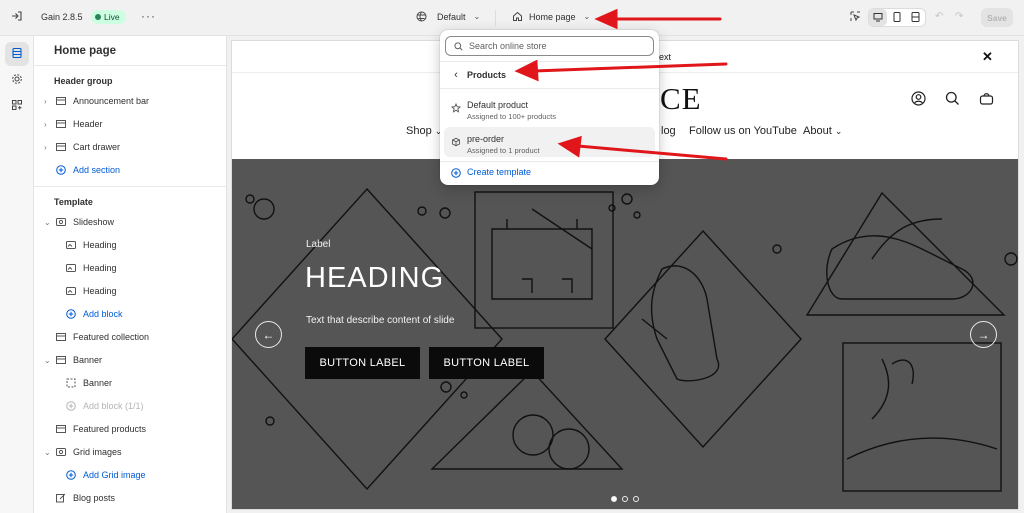 The image size is (1024, 513). What do you see at coordinates (362, 363) in the screenshot?
I see `slide-button-1: BUTTON LABEL` at bounding box center [362, 363].